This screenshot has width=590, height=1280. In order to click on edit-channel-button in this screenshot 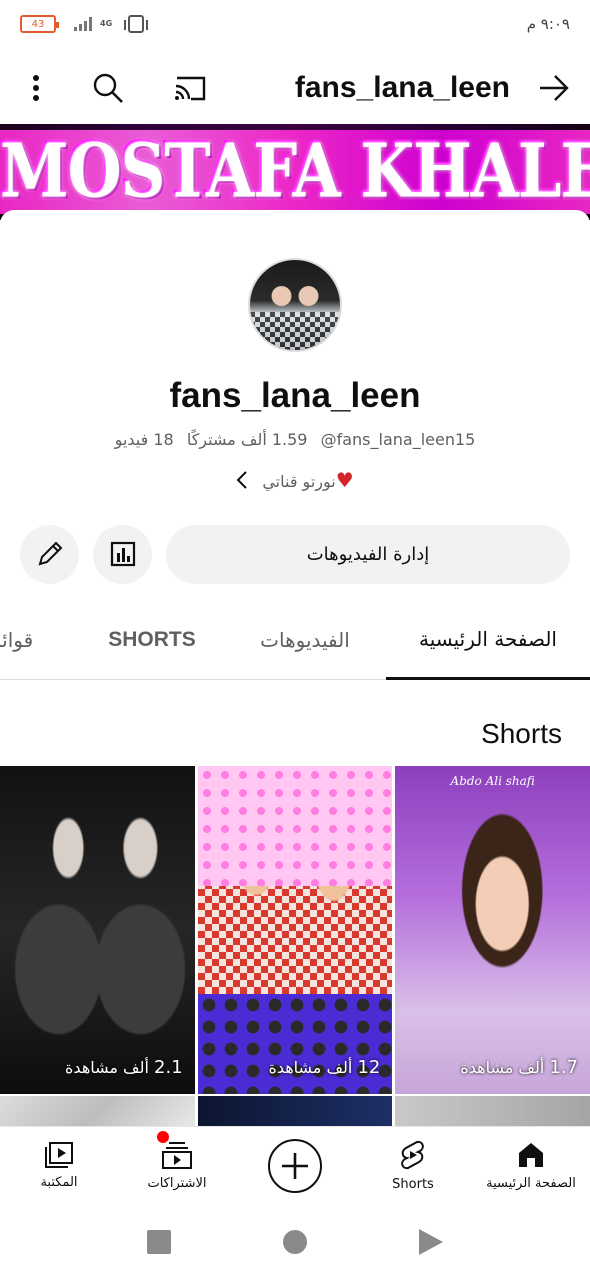, I will do `click(49, 554)`.